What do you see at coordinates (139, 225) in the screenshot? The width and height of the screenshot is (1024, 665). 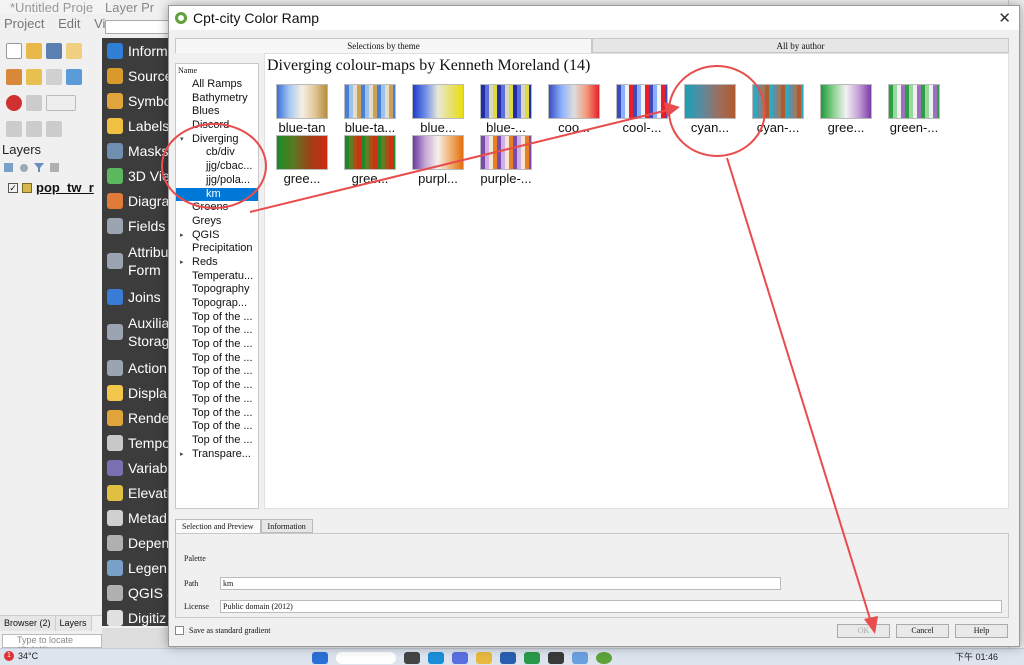 I see `layer-properties-section: Fields` at bounding box center [139, 225].